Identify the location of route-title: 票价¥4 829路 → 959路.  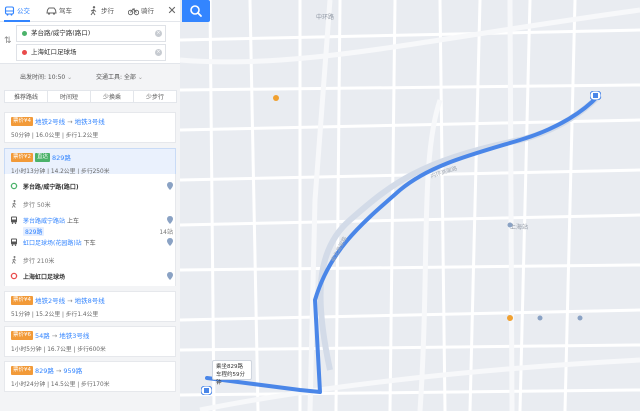
(46, 371).